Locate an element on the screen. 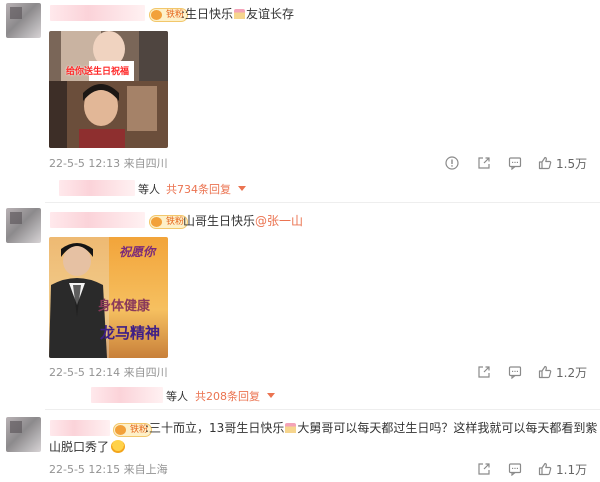 This screenshot has height=482, width=600. video-still-image-icon is located at coordinates (108, 89).